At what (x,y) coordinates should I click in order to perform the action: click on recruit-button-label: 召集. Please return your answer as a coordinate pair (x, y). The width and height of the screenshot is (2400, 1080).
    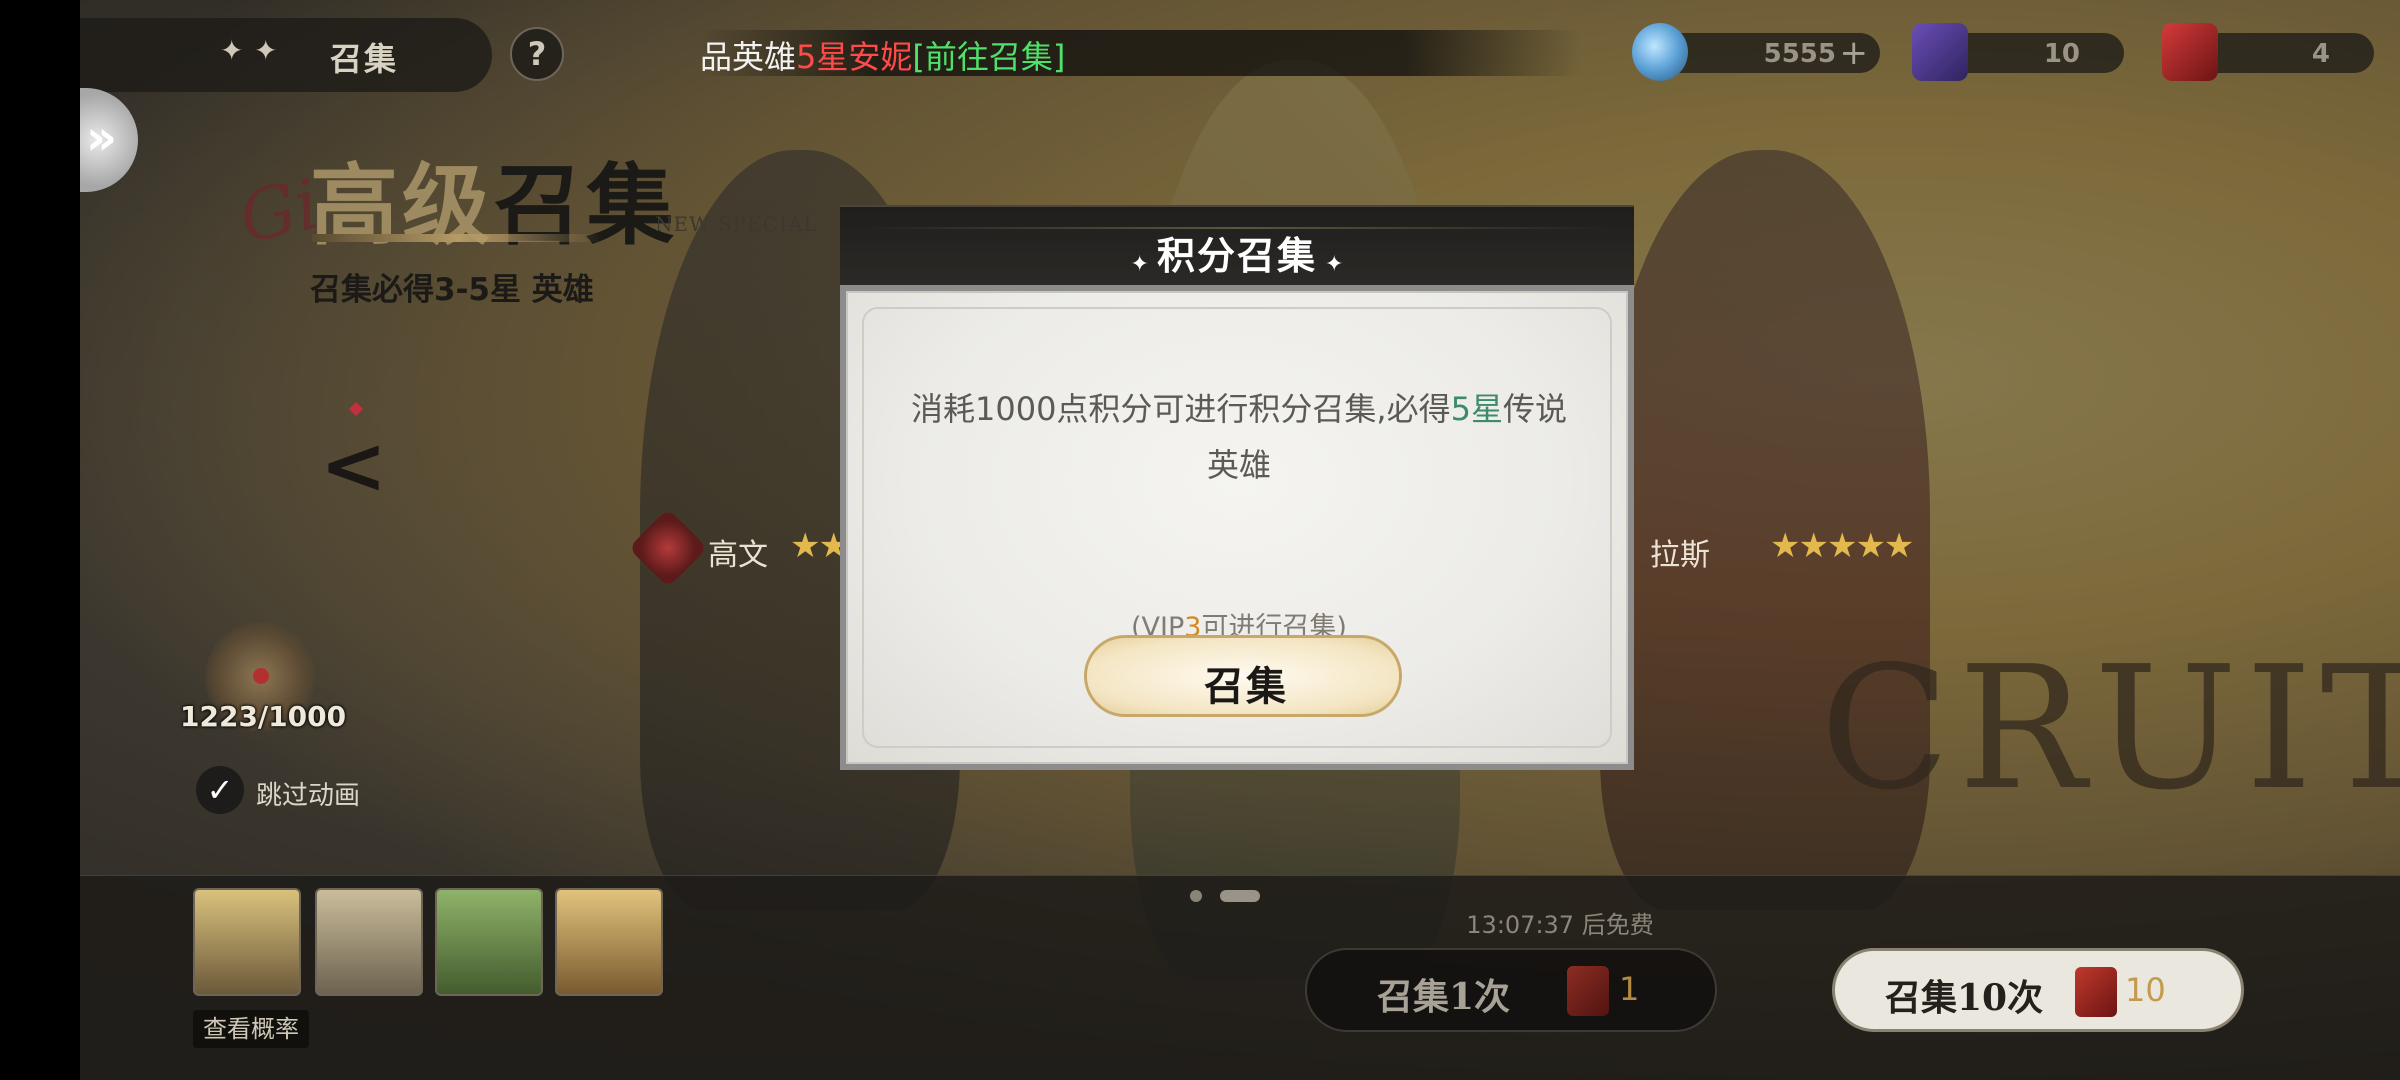
    Looking at the image, I should click on (1246, 686).